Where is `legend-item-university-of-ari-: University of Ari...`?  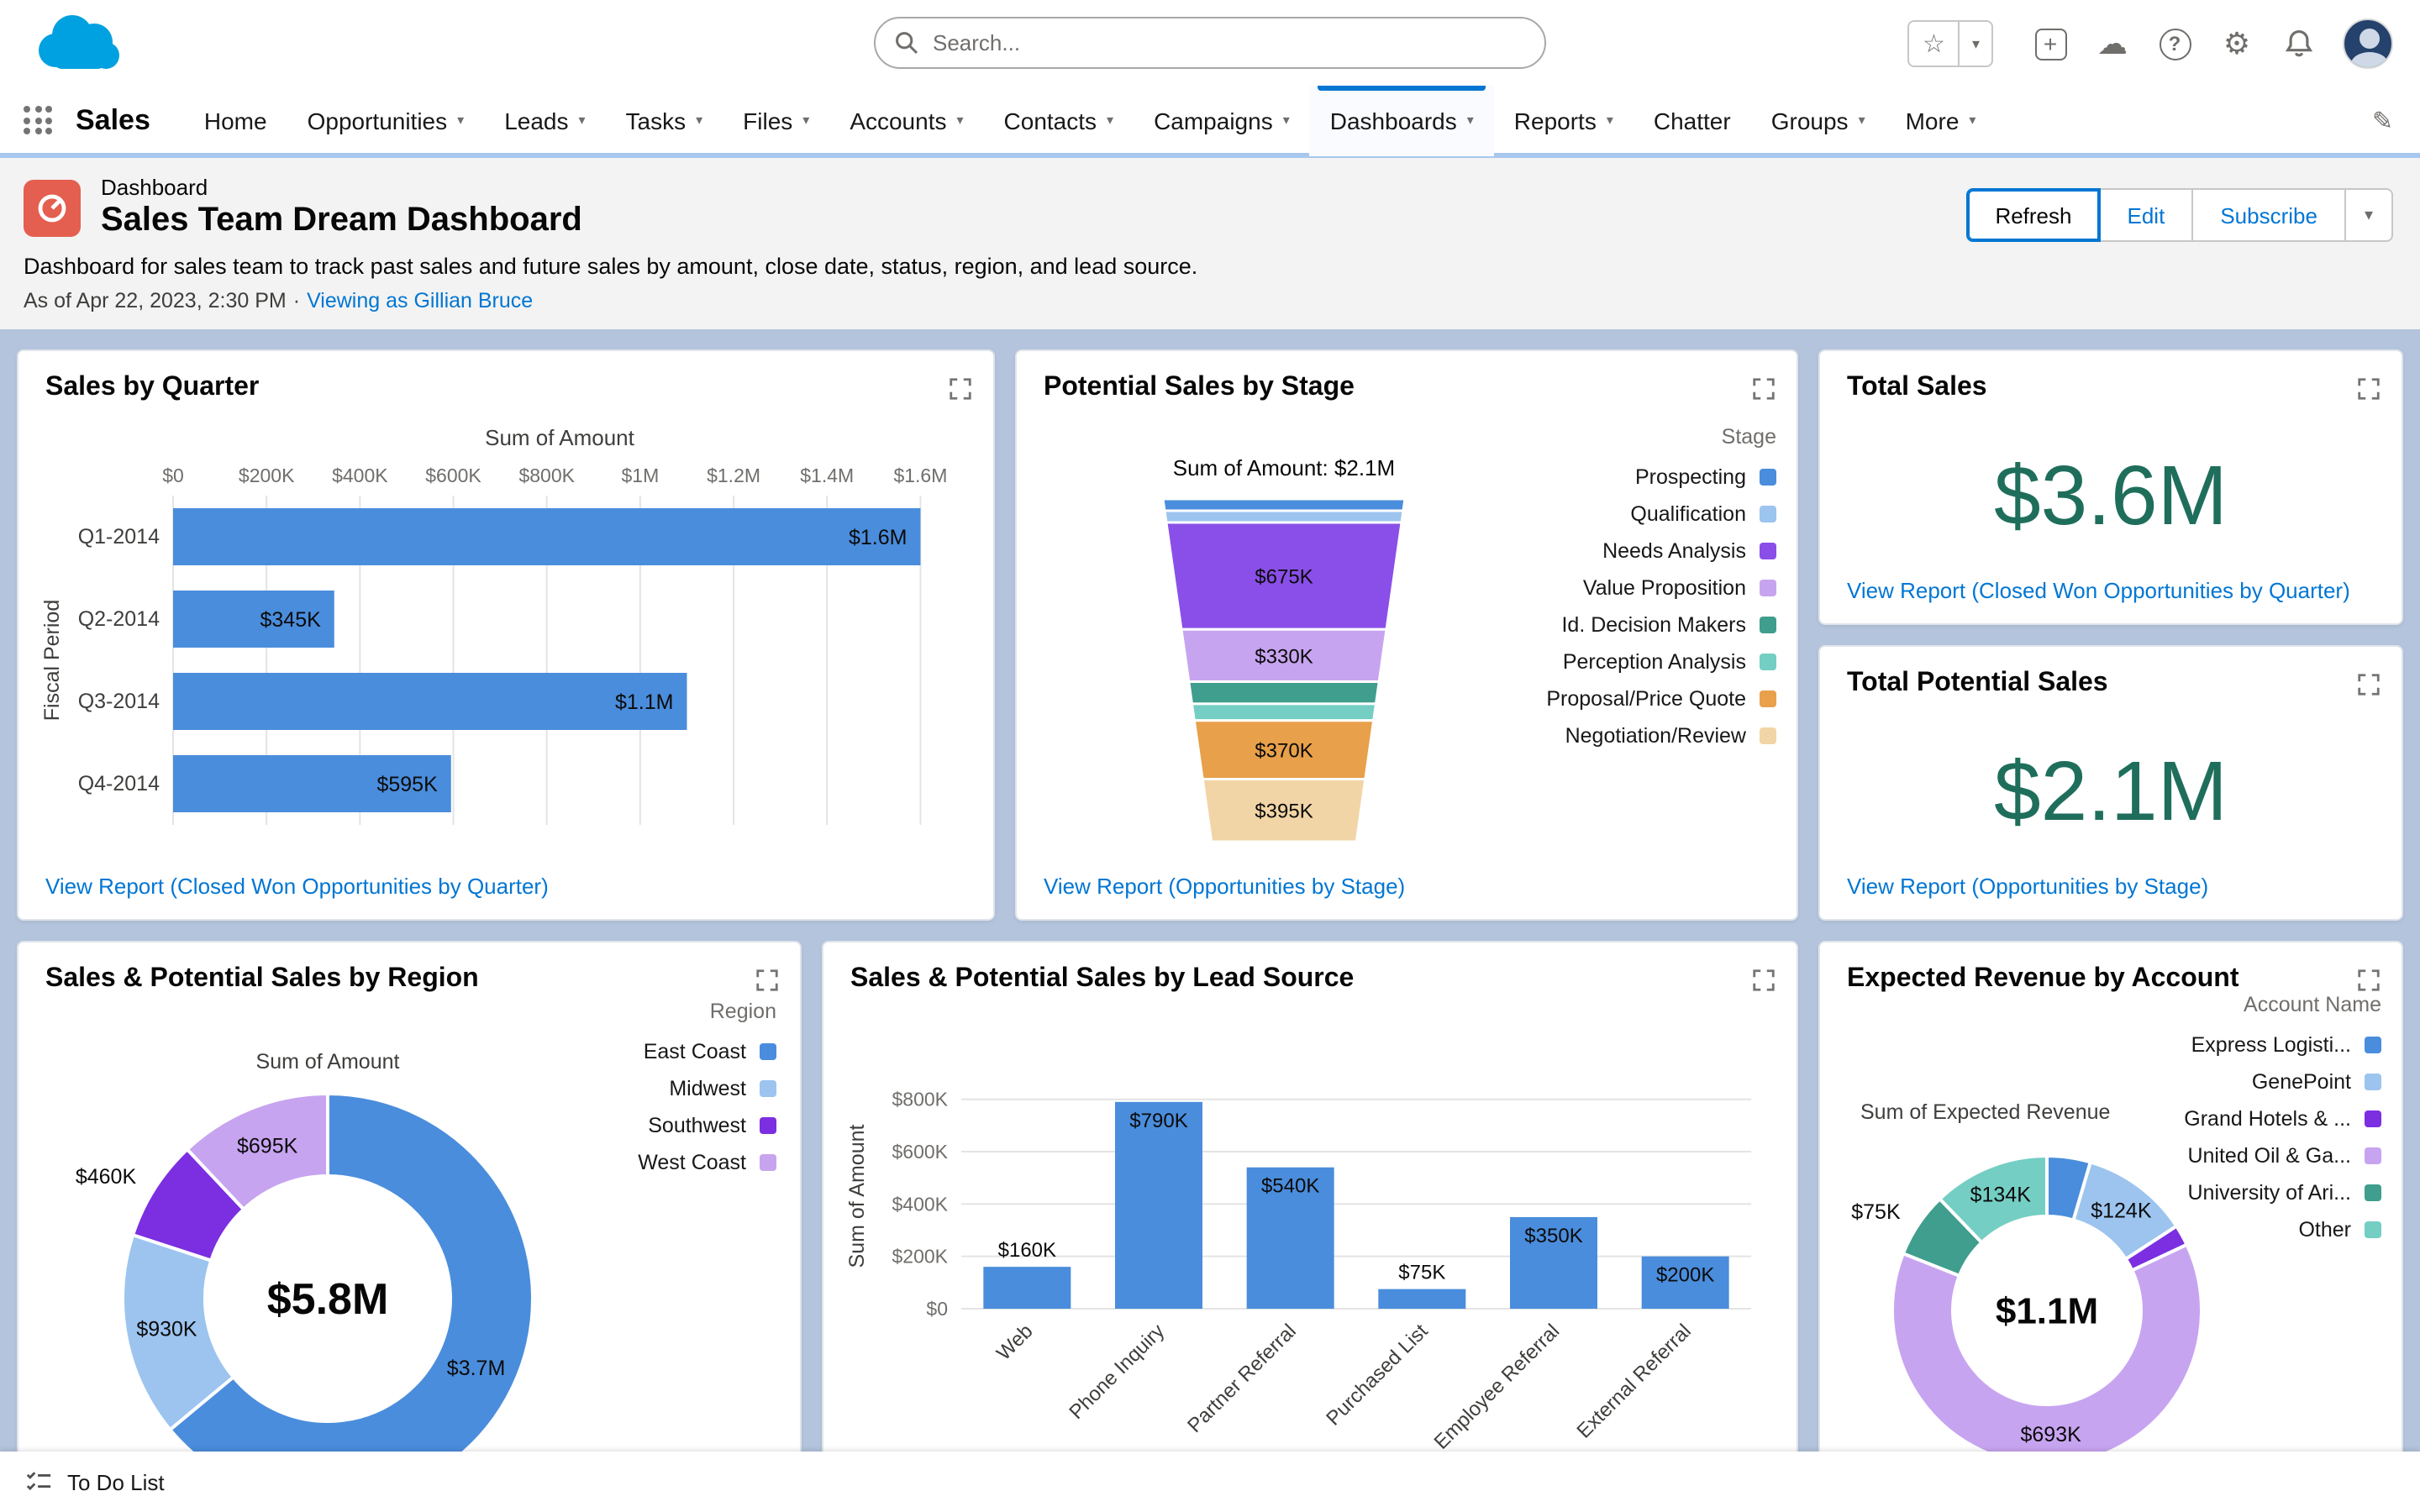 legend-item-university-of-ari-: University of Ari... is located at coordinates (2284, 1192).